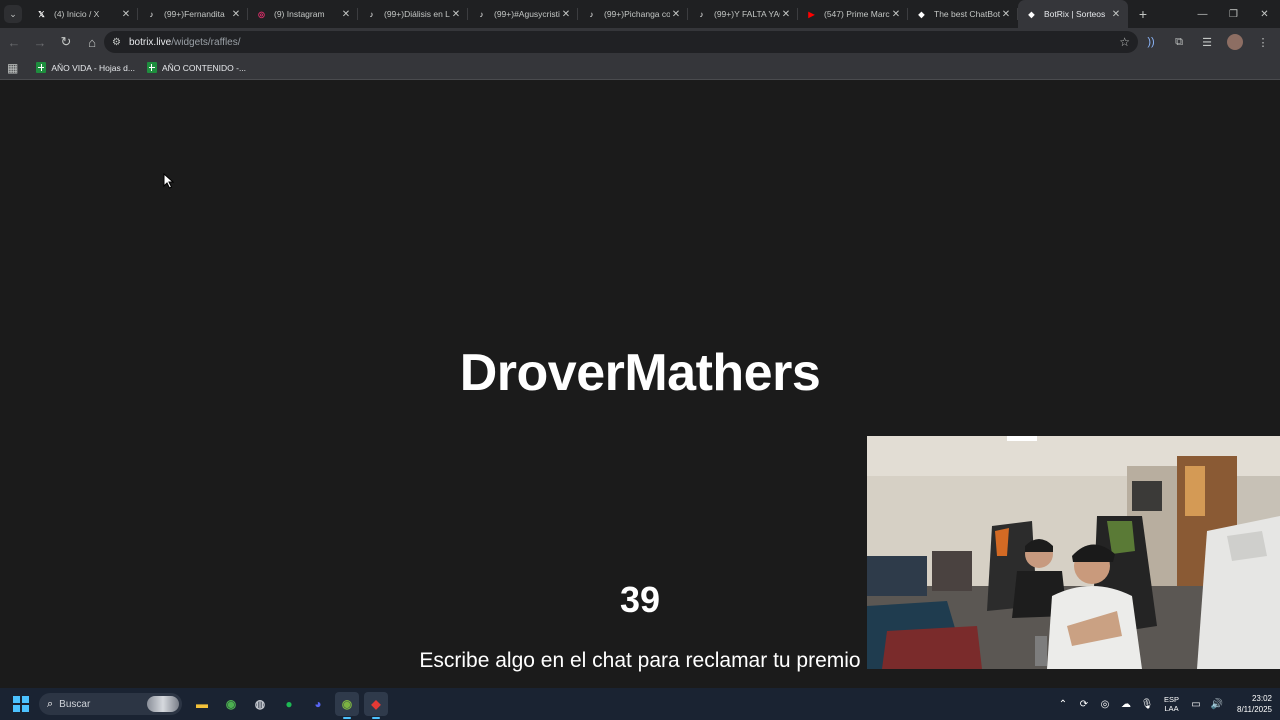 The height and width of the screenshot is (720, 1280). What do you see at coordinates (621, 42) in the screenshot?
I see `address-bar: ⚙ botrix.live/widgets/raffles/ ☆` at bounding box center [621, 42].